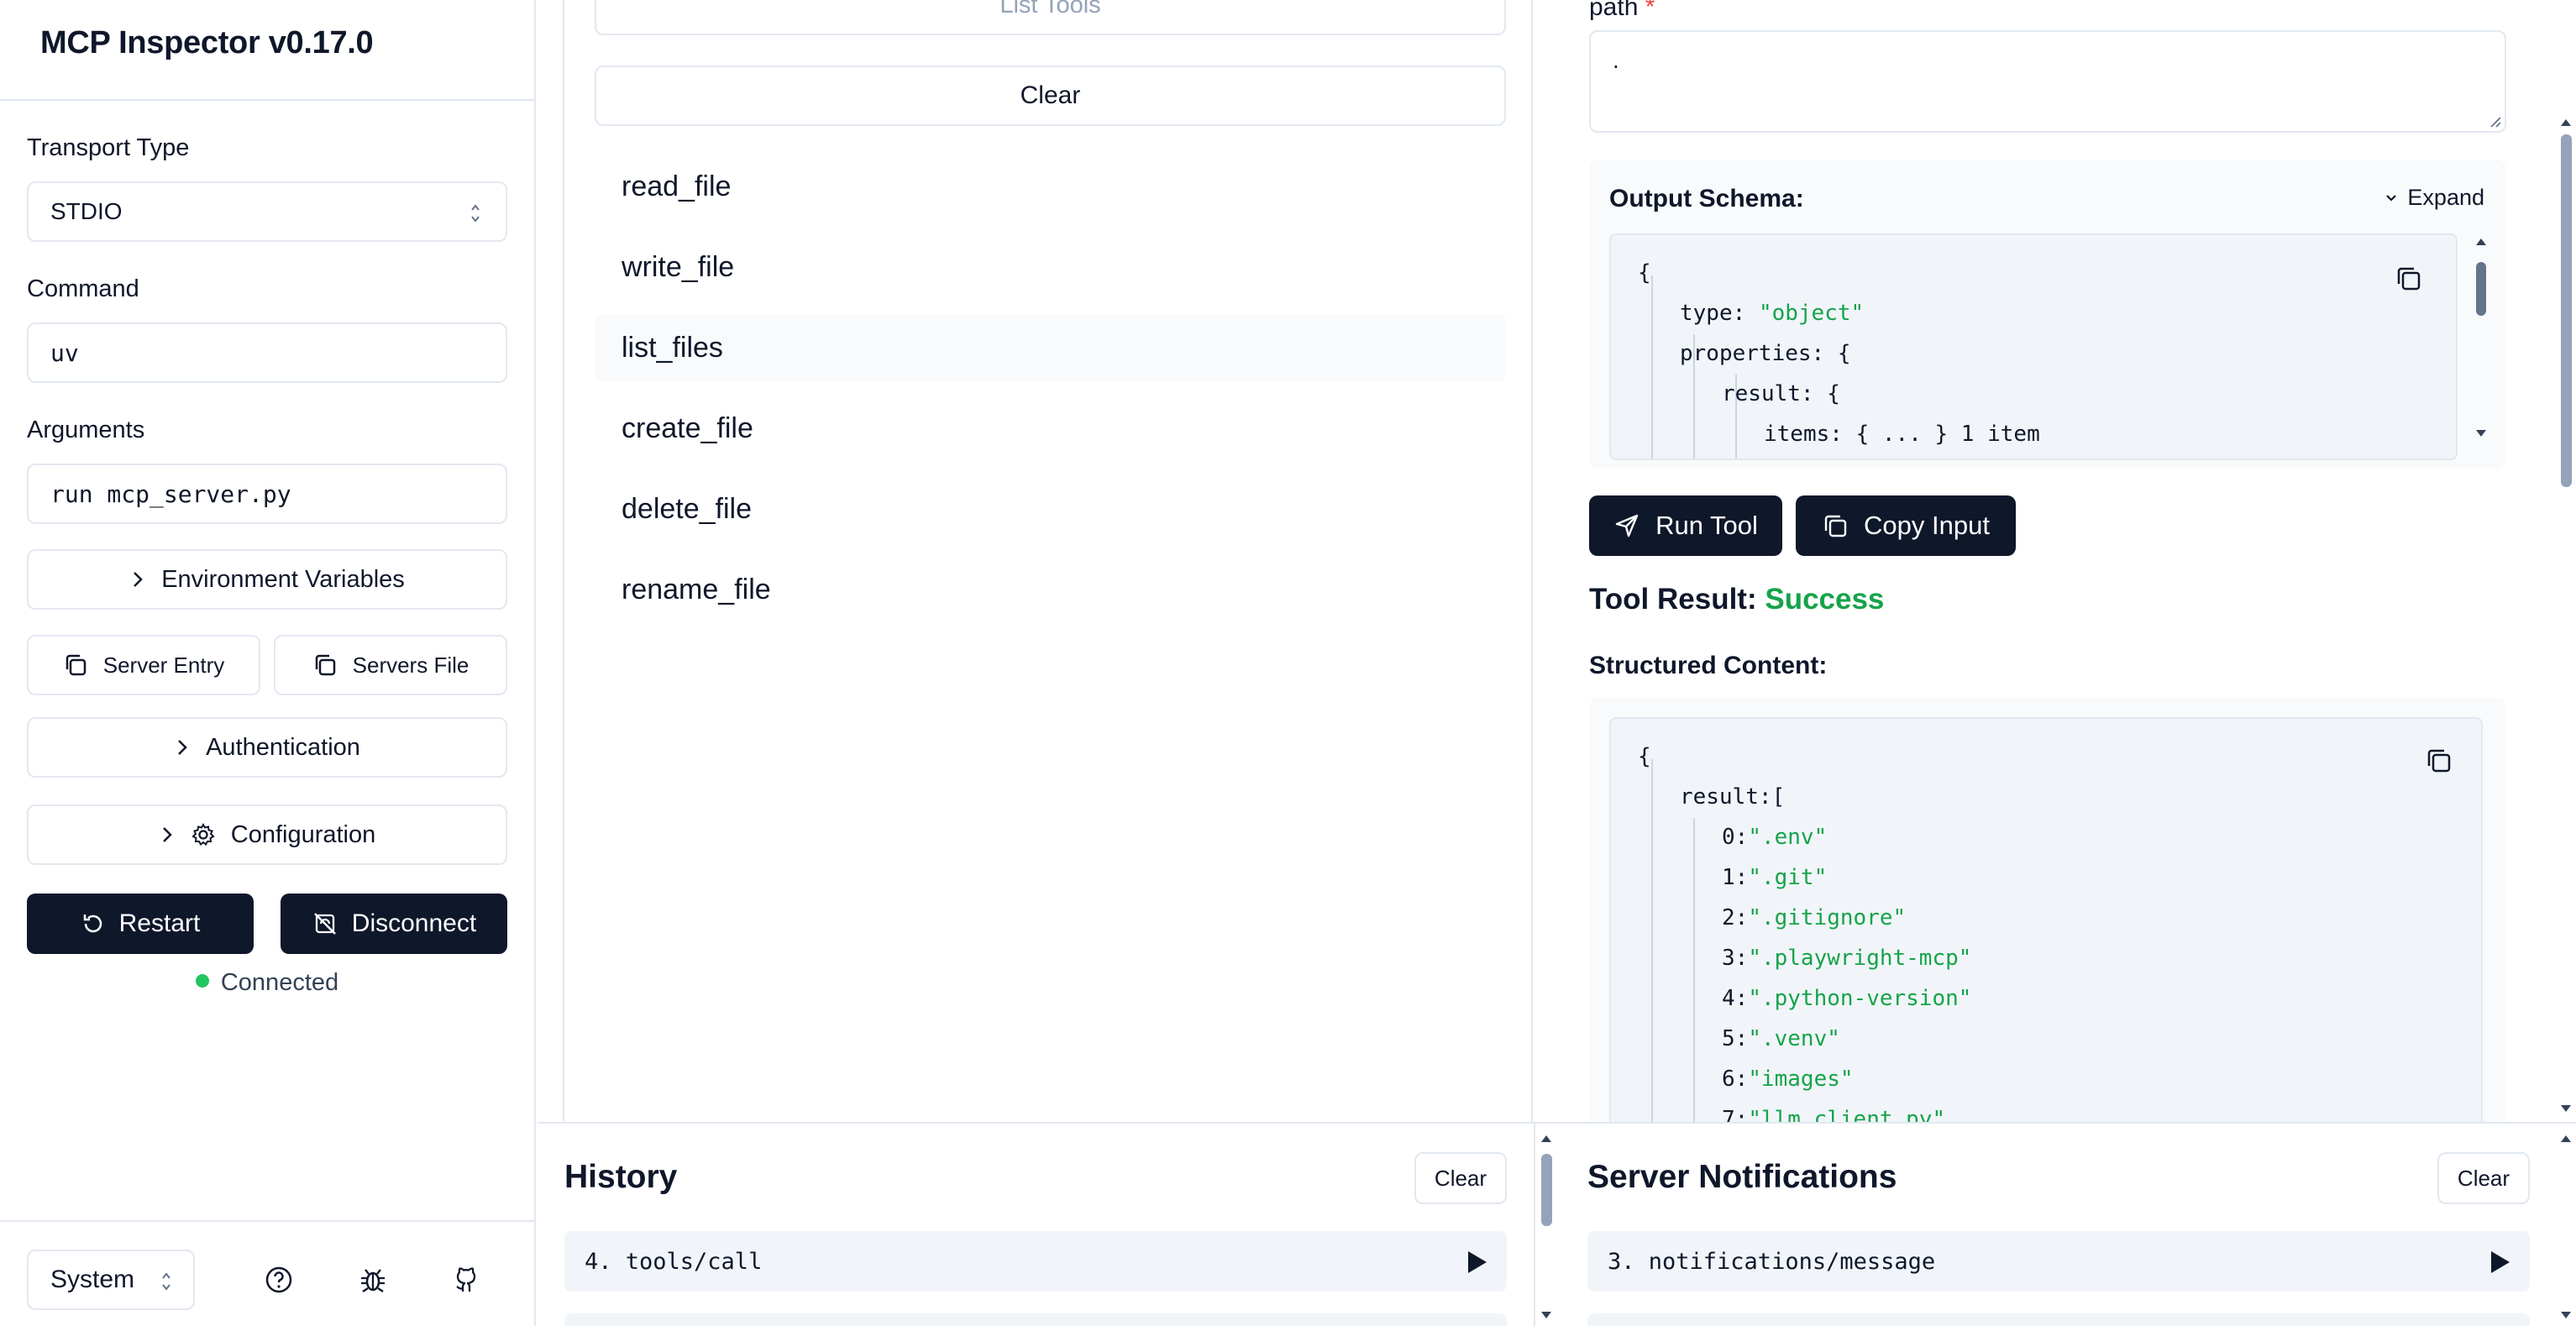 The width and height of the screenshot is (2576, 1326). I want to click on app-title: MCP Inspector v0.17.0, so click(207, 42).